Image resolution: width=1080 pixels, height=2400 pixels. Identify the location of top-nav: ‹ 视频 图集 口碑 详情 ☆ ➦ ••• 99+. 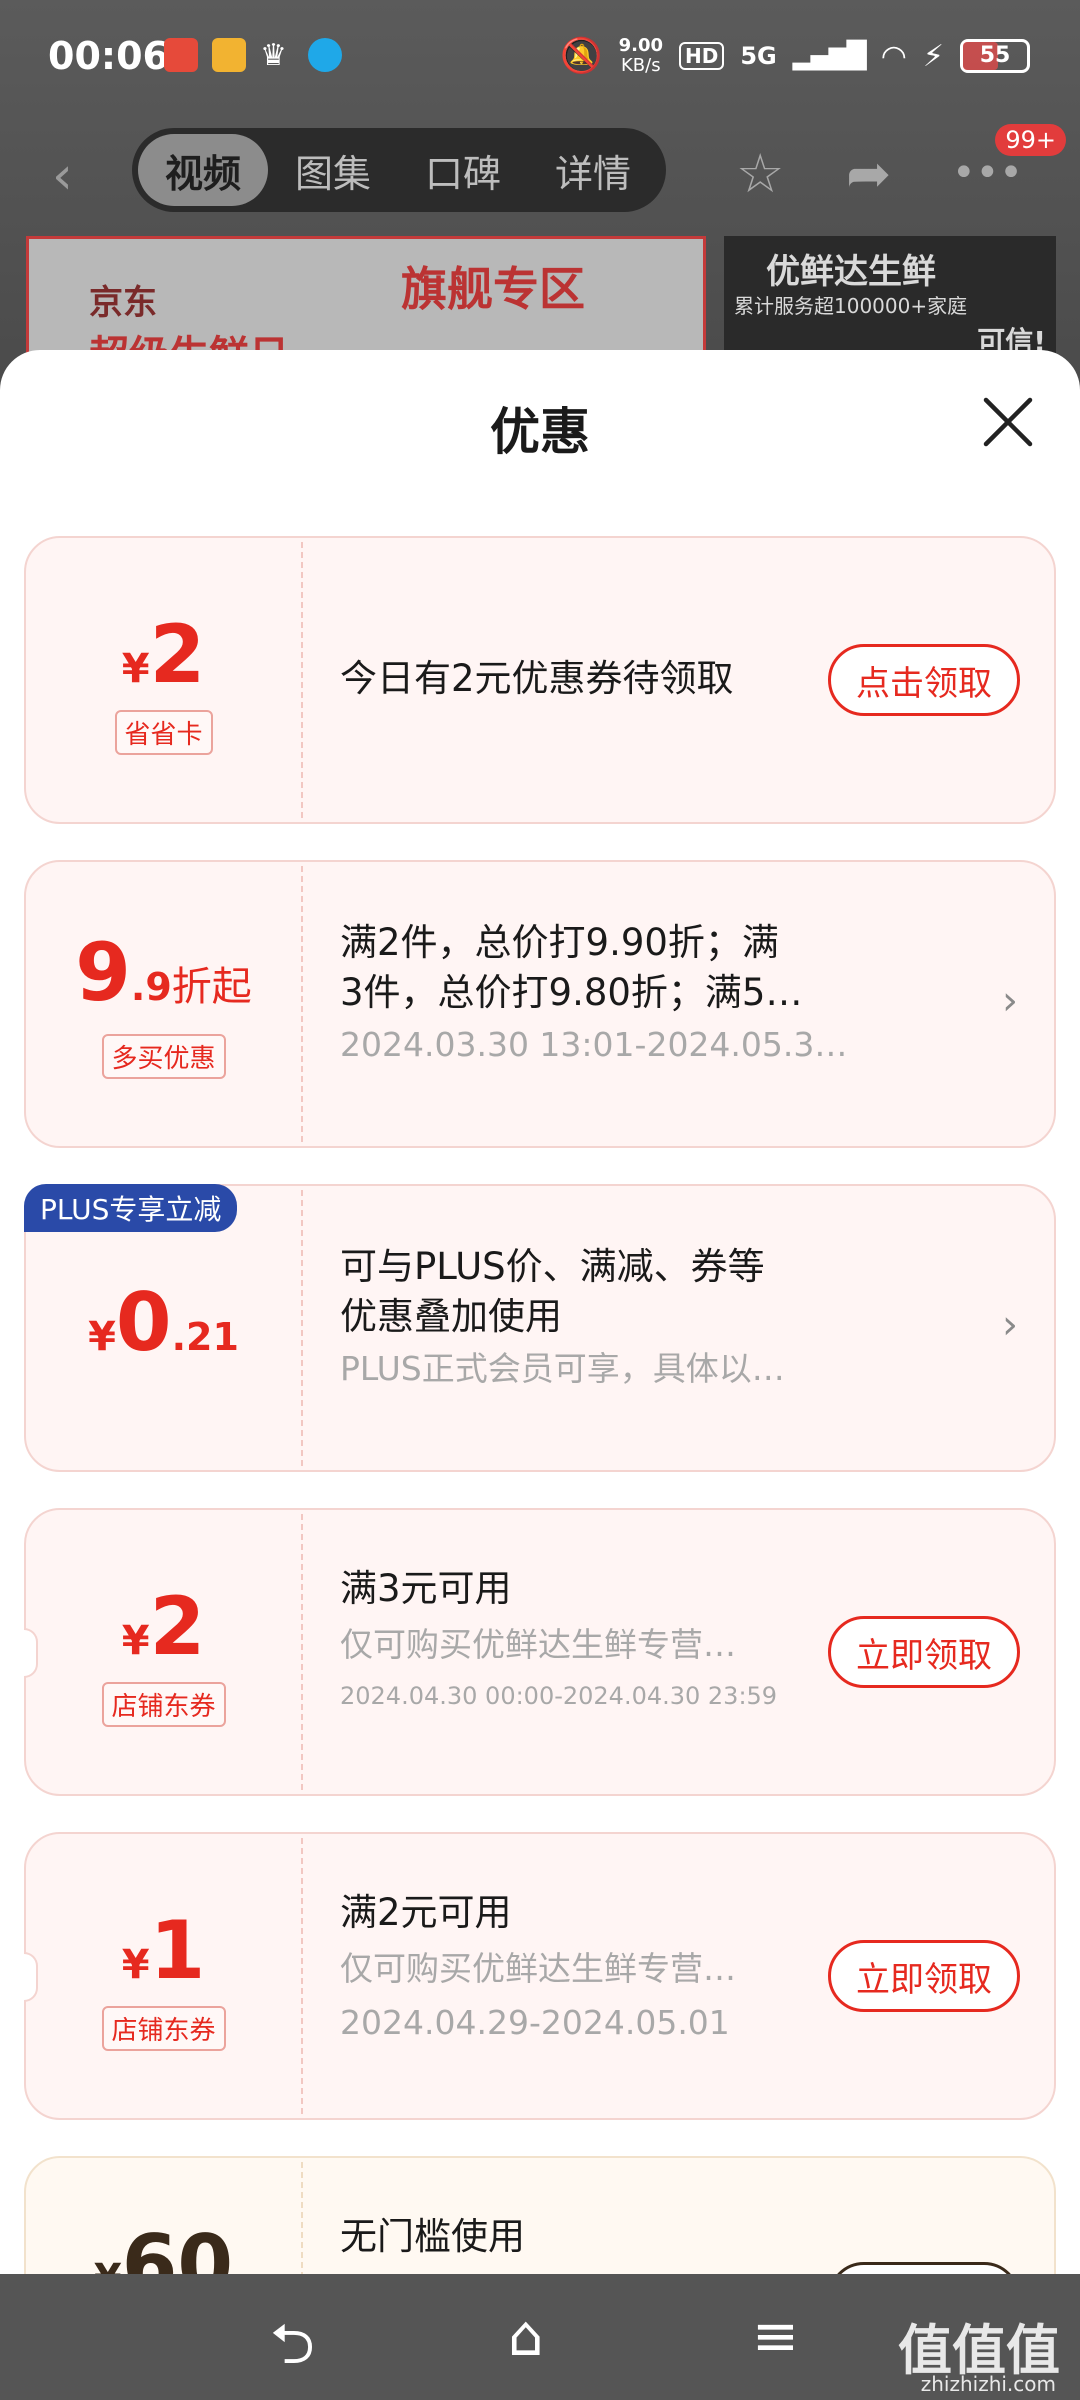
(540, 169).